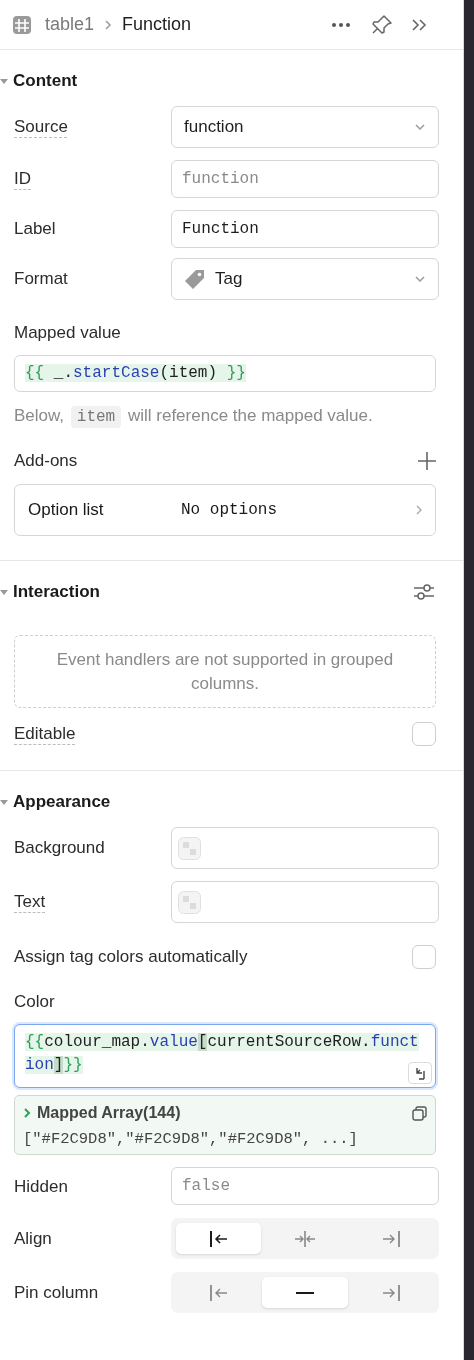  I want to click on field-label: Hidden, so click(41, 1186).